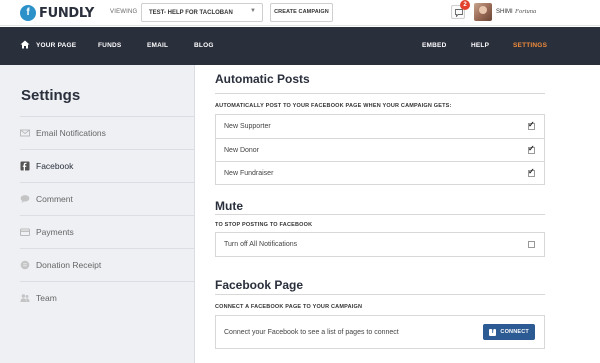 The width and height of the screenshot is (600, 363). Describe the element at coordinates (25, 265) in the screenshot. I see `receipt-icon` at that location.